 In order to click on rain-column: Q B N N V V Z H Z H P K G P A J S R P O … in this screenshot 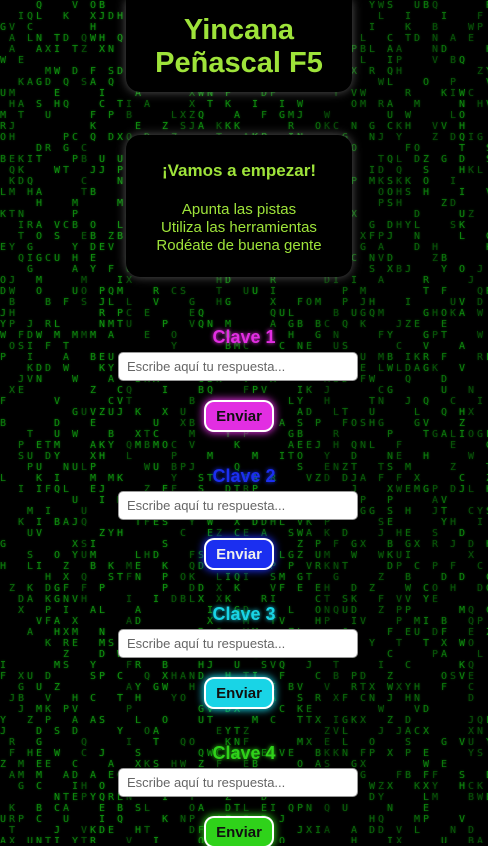, I will do `click(435, 401)`.